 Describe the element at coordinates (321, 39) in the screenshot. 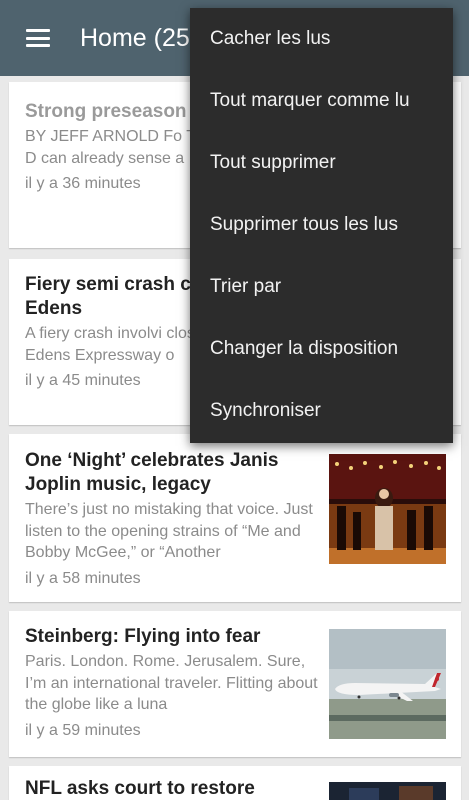

I see `menu-item-hide-read: Cacher les lus` at that location.